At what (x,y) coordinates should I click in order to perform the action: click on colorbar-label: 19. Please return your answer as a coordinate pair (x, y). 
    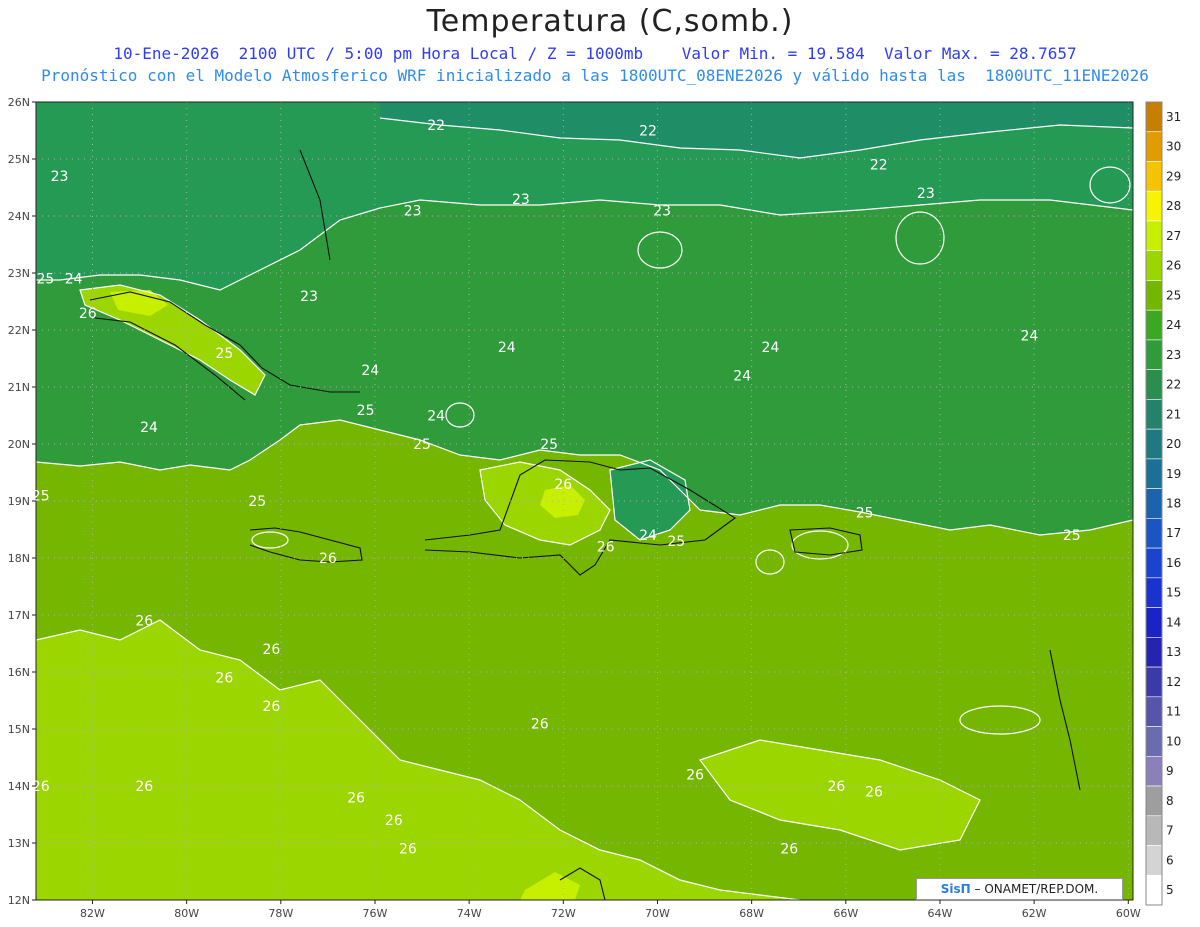
    Looking at the image, I should click on (1173, 474).